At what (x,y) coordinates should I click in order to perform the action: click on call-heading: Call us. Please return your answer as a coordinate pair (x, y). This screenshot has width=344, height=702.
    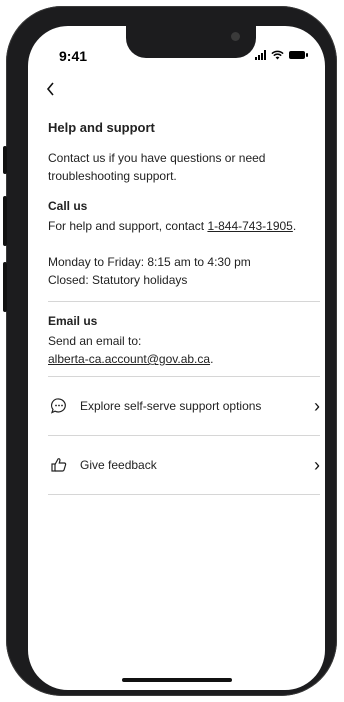
    Looking at the image, I should click on (68, 206).